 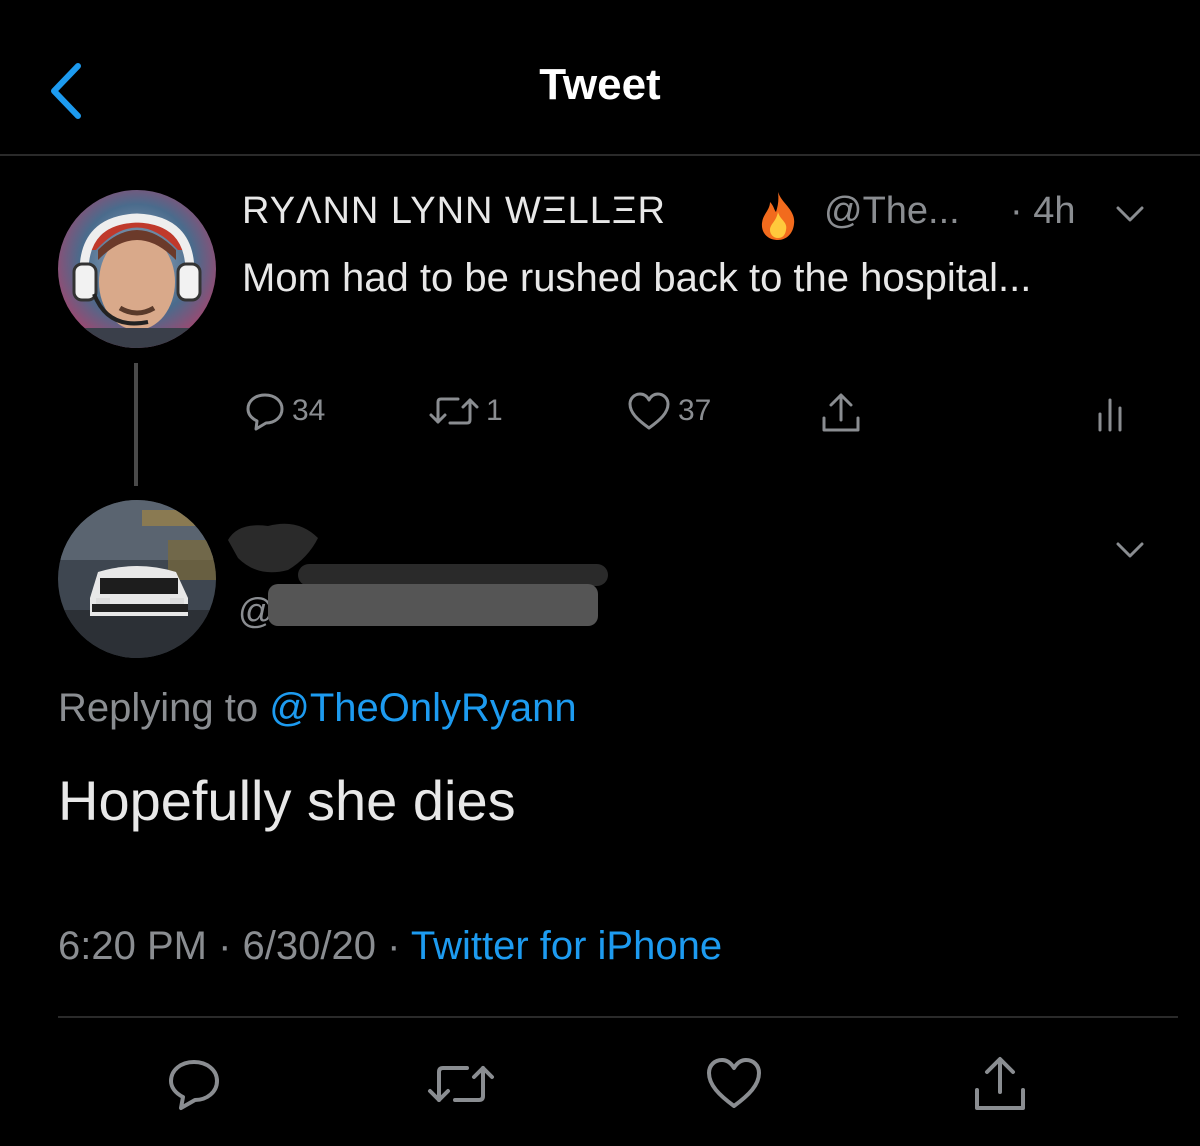 What do you see at coordinates (418, 553) in the screenshot?
I see `redacted-display-name` at bounding box center [418, 553].